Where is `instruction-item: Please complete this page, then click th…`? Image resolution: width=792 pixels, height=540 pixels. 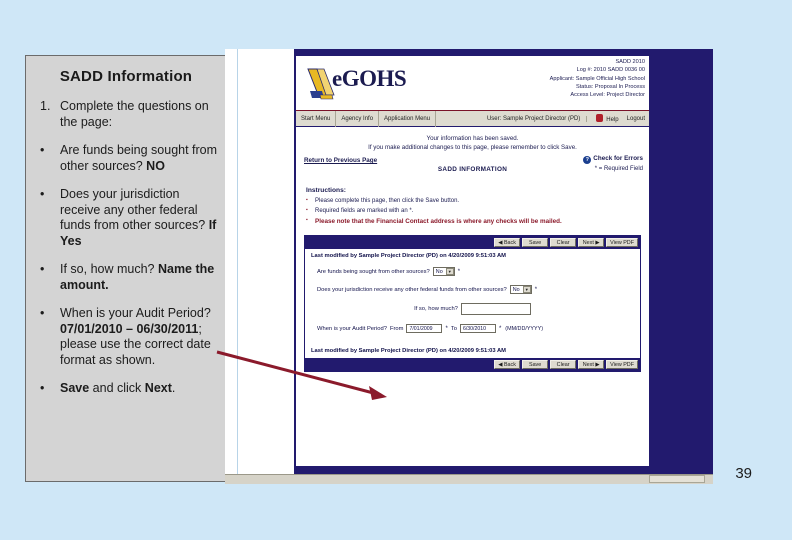 instruction-item: Please complete this page, then click th… is located at coordinates (477, 200).